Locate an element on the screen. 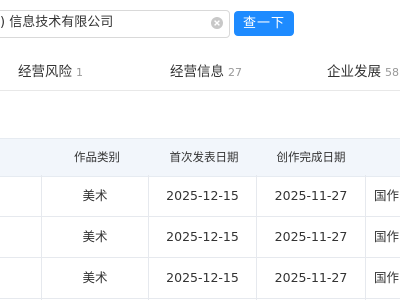 Image resolution: width=400 pixels, height=300 pixels. tab-count: 27 is located at coordinates (235, 72).